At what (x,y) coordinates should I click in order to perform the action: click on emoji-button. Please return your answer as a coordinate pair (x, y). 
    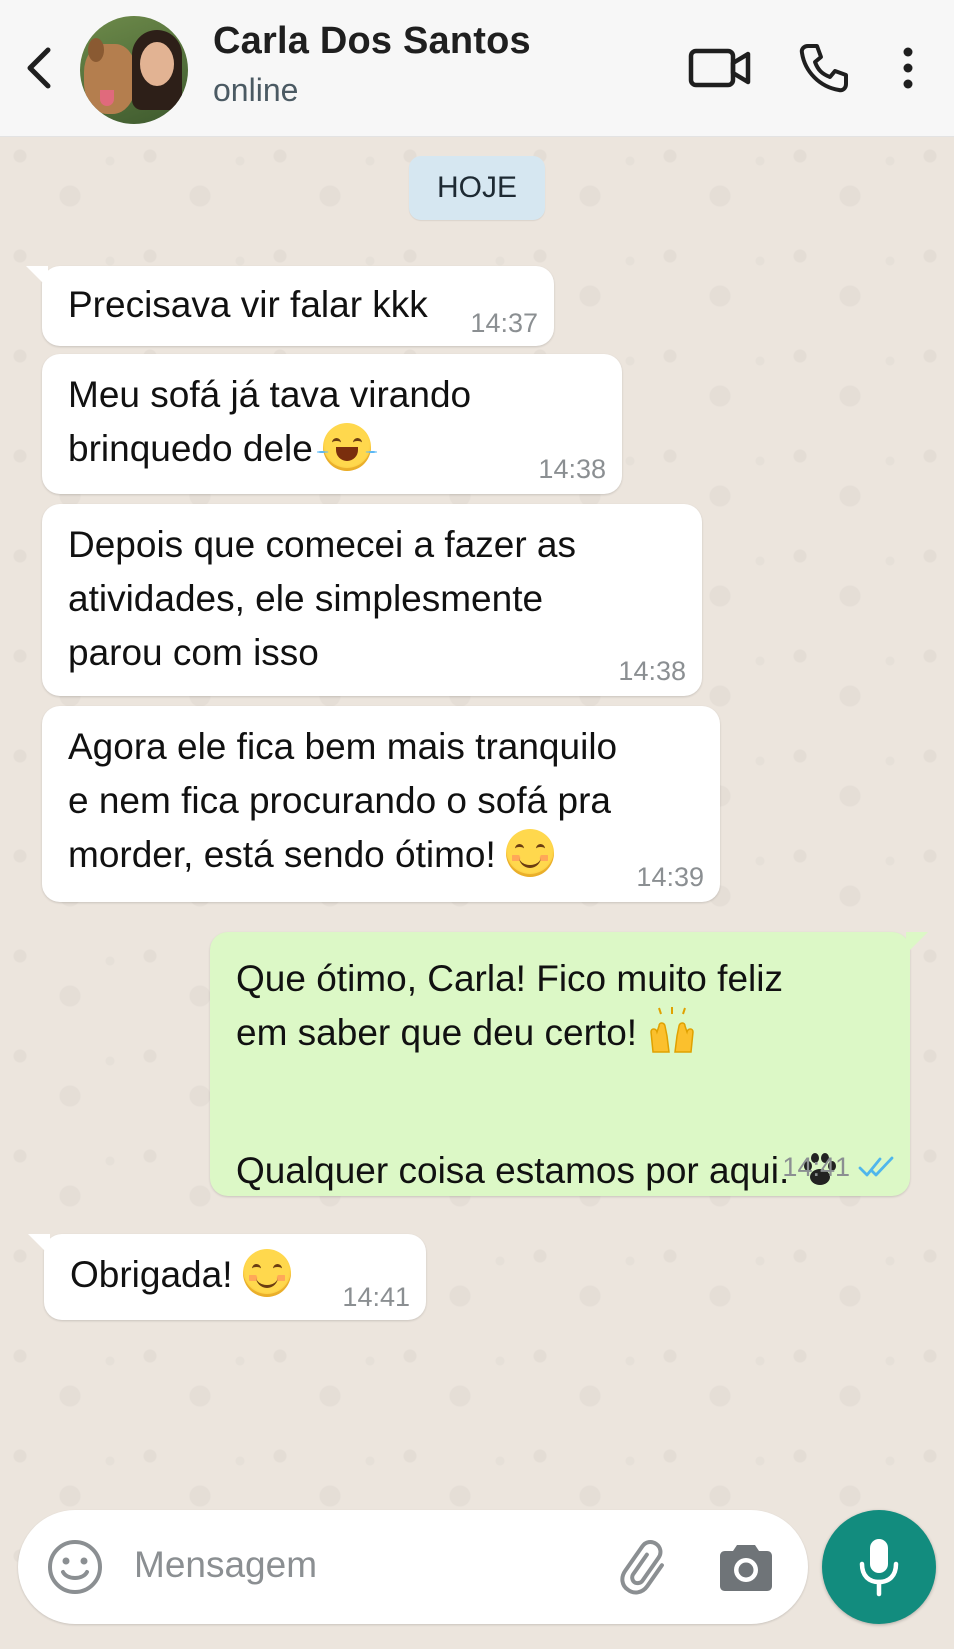
    Looking at the image, I should click on (75, 1567).